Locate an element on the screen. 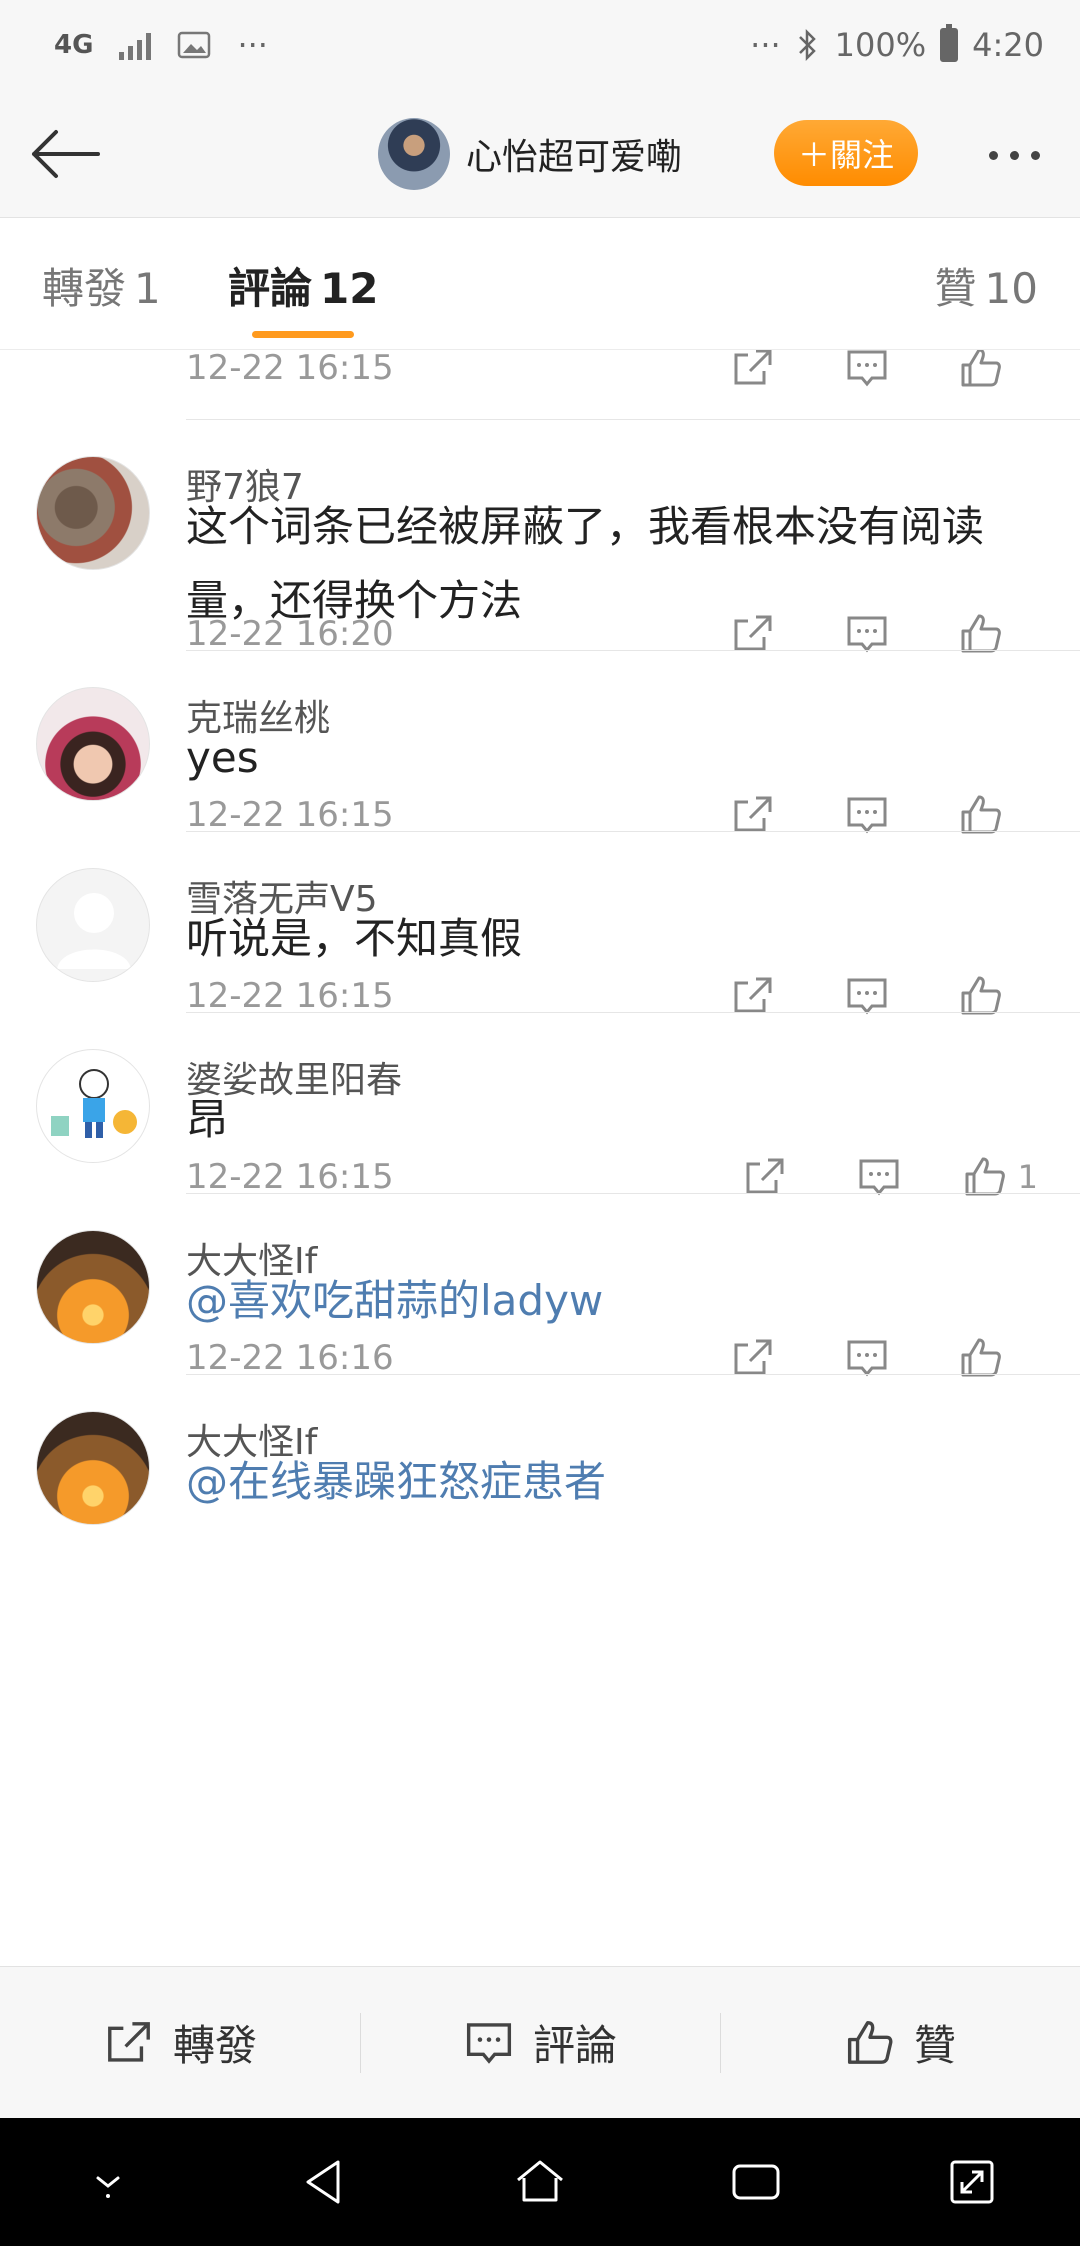 The image size is (1080, 2246). author-avatar is located at coordinates (414, 154).